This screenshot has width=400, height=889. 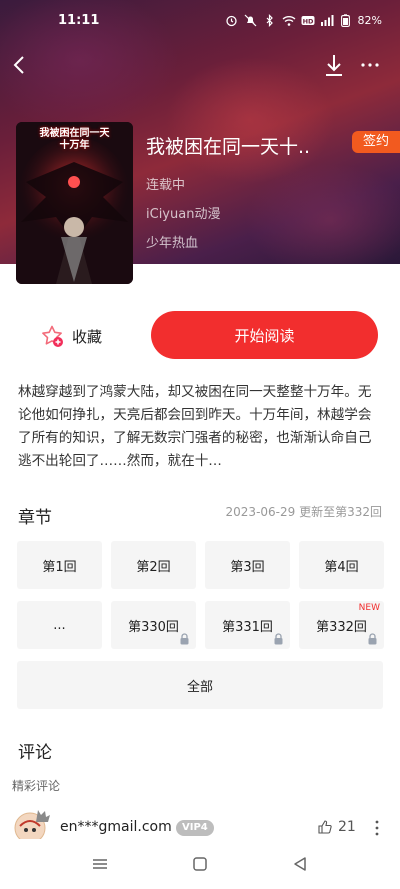 I want to click on crown-icon, so click(x=43, y=816).